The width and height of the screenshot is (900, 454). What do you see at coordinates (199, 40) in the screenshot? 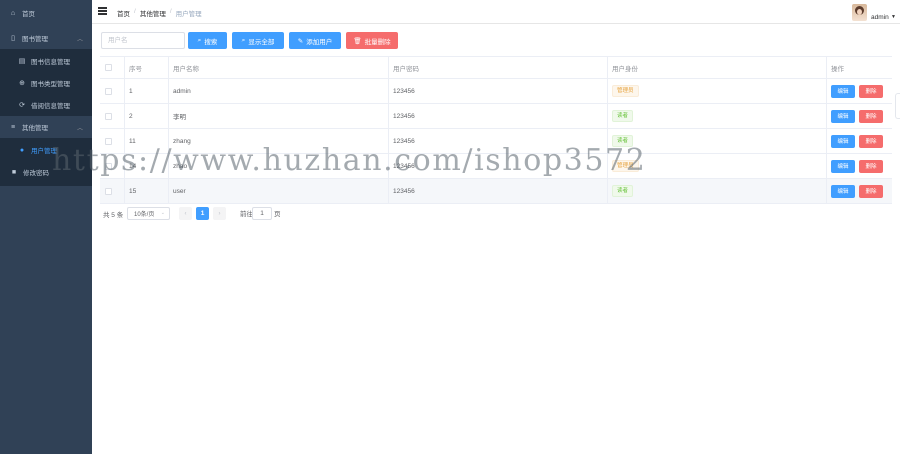
I see `search-icon: ⌕` at bounding box center [199, 40].